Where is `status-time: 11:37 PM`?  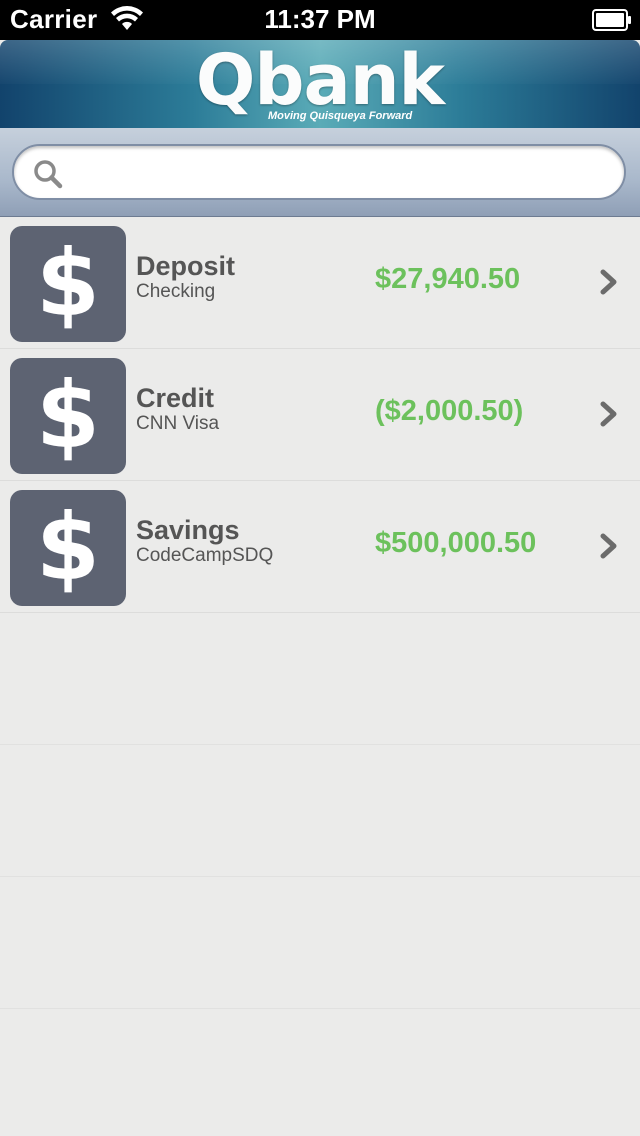 status-time: 11:37 PM is located at coordinates (320, 19).